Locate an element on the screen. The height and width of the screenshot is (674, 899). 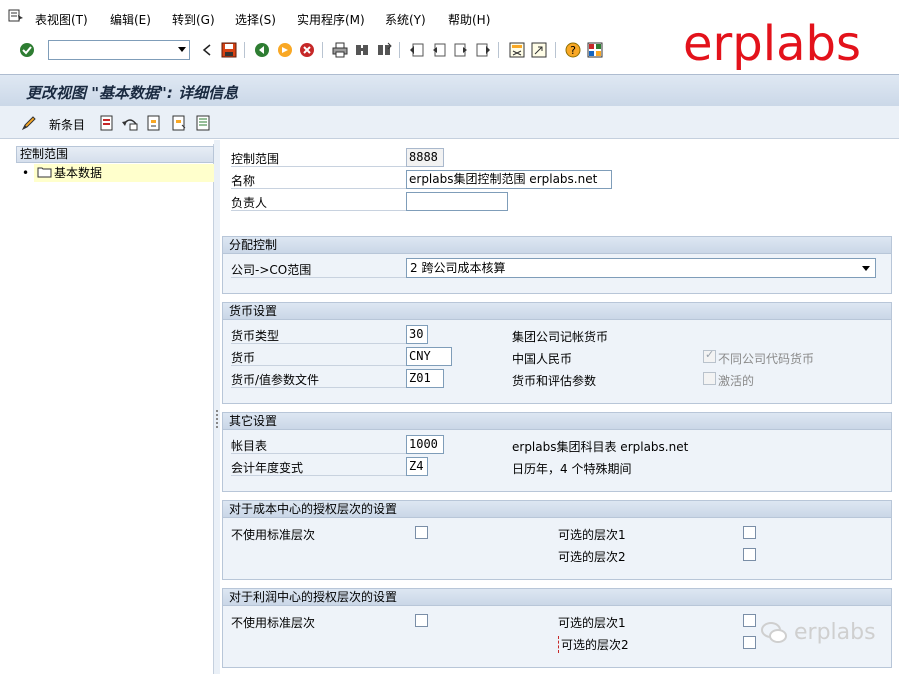
currency-type-desc: 集团公司记帐货币 is located at coordinates (560, 337).